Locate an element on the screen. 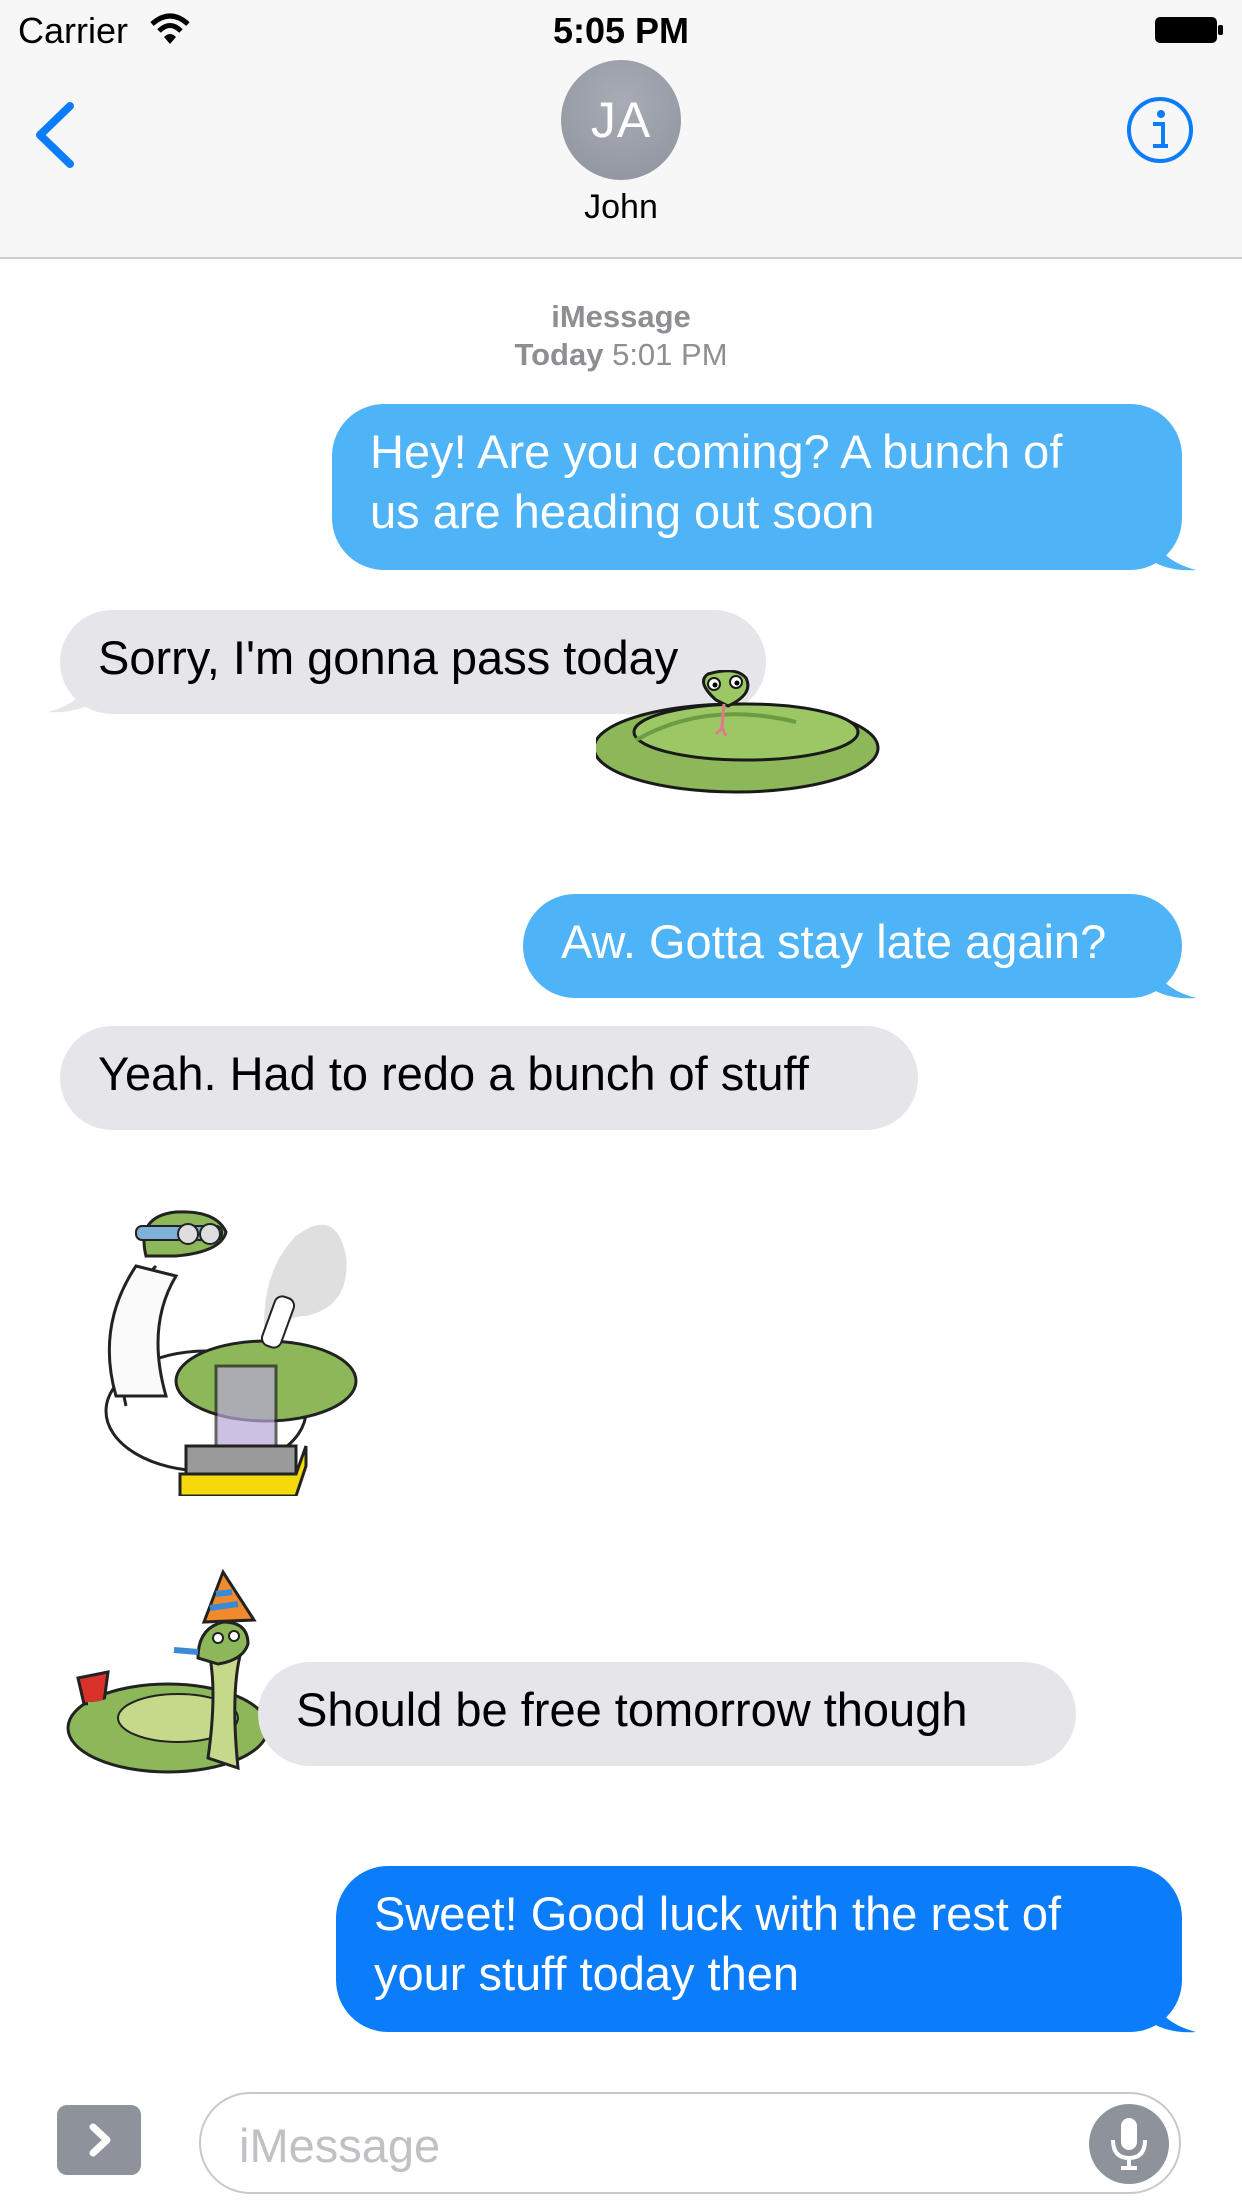 The image size is (1242, 2208). message-text: Sorry, I'm gonna pass today is located at coordinates (388, 657).